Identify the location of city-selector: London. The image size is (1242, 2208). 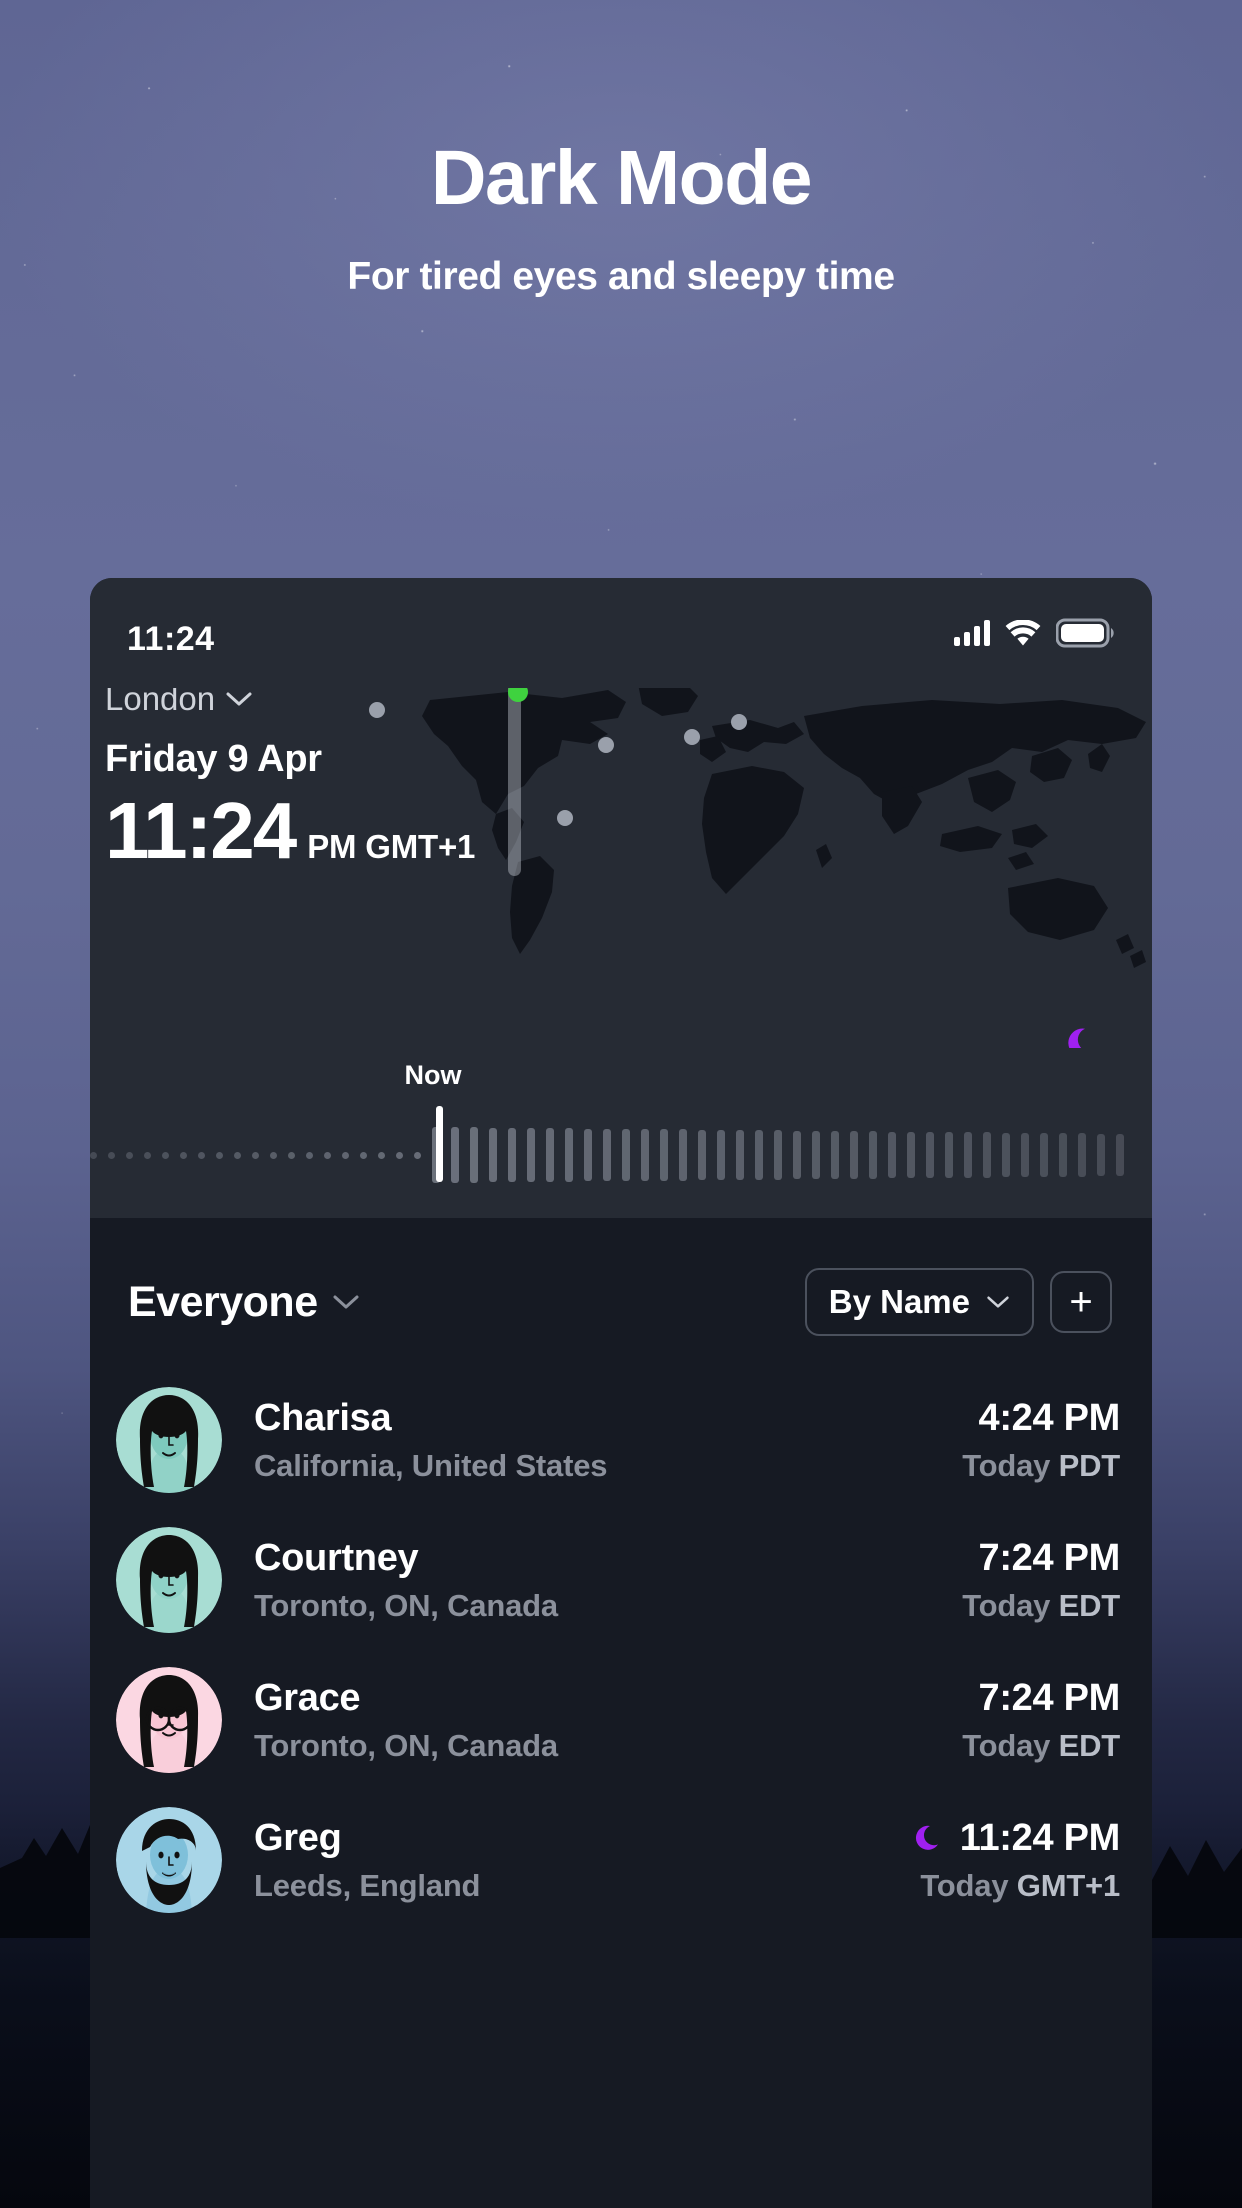
(290, 703).